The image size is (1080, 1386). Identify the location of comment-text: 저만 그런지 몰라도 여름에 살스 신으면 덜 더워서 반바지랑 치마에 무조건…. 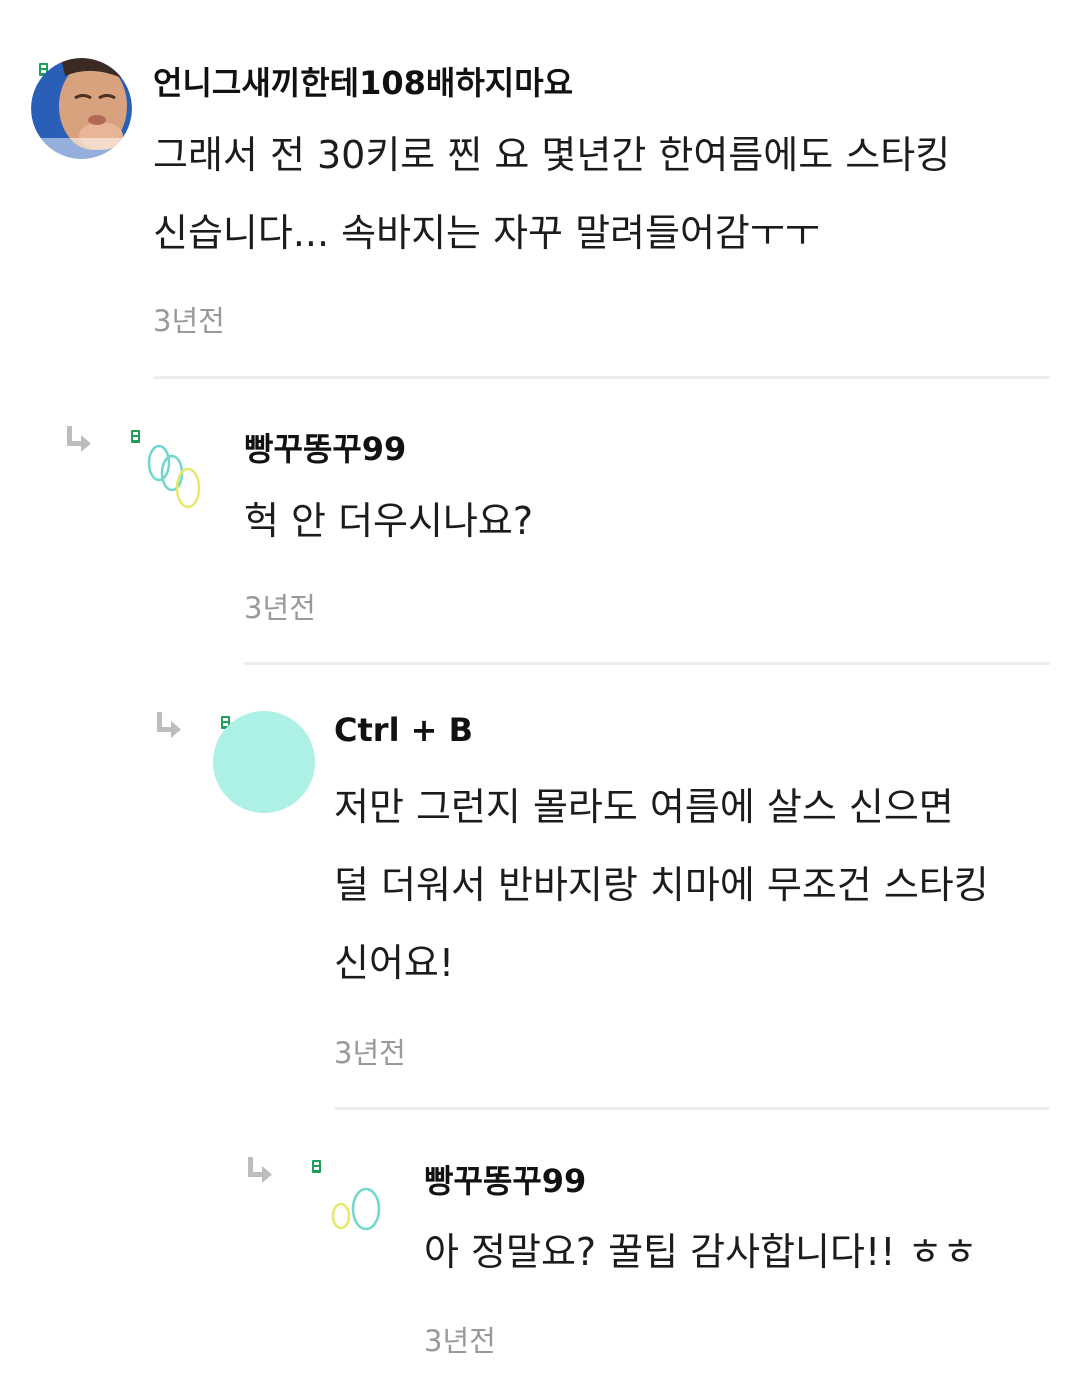
(661, 885).